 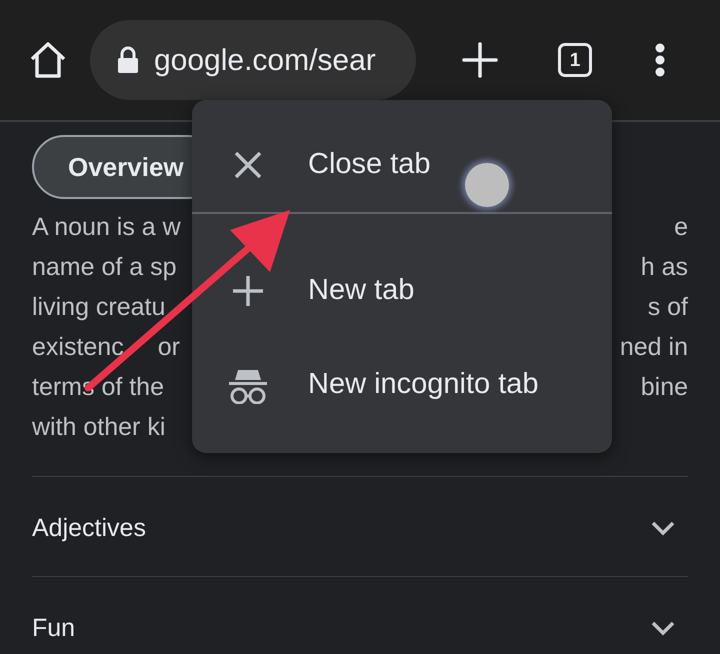 I want to click on paragraph-text: name of a sp, so click(x=104, y=268).